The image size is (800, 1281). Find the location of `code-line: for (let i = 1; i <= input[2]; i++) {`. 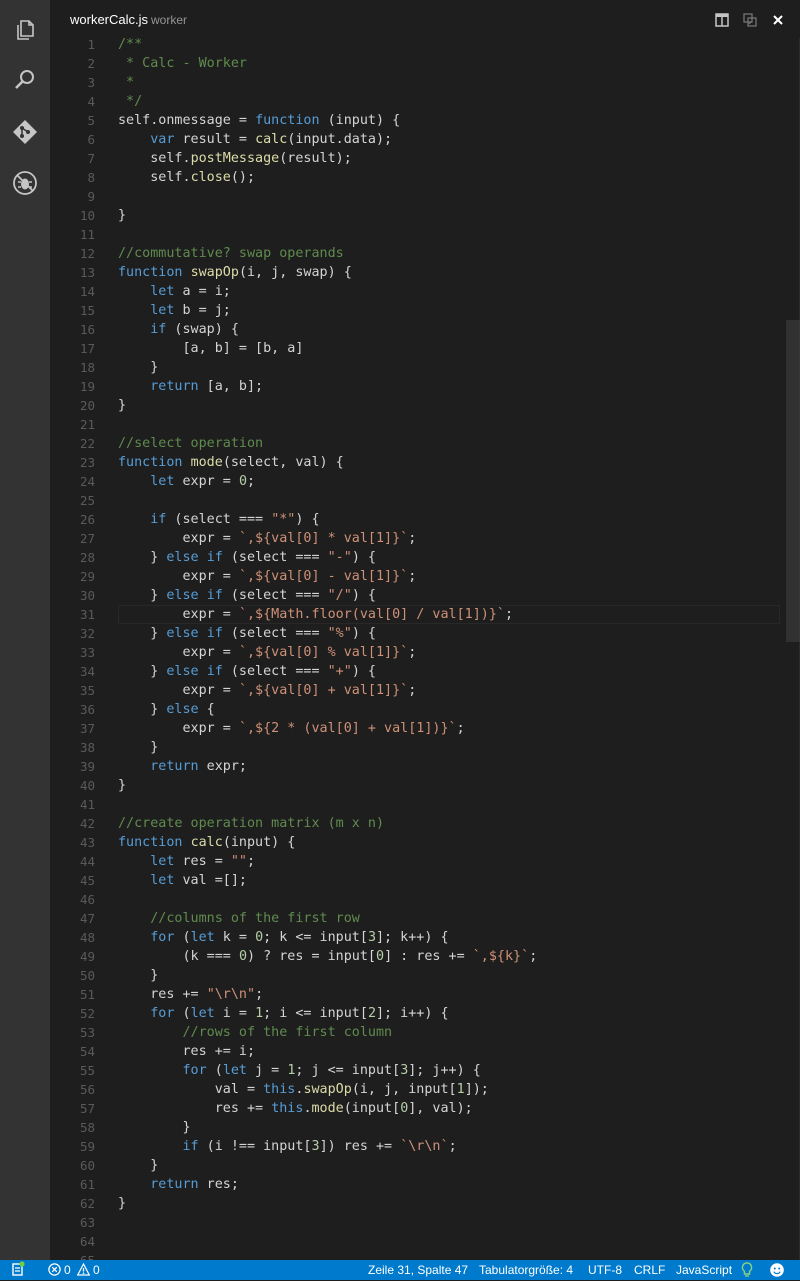

code-line: for (let i = 1; i <= input[2]; i++) { is located at coordinates (448, 1013).